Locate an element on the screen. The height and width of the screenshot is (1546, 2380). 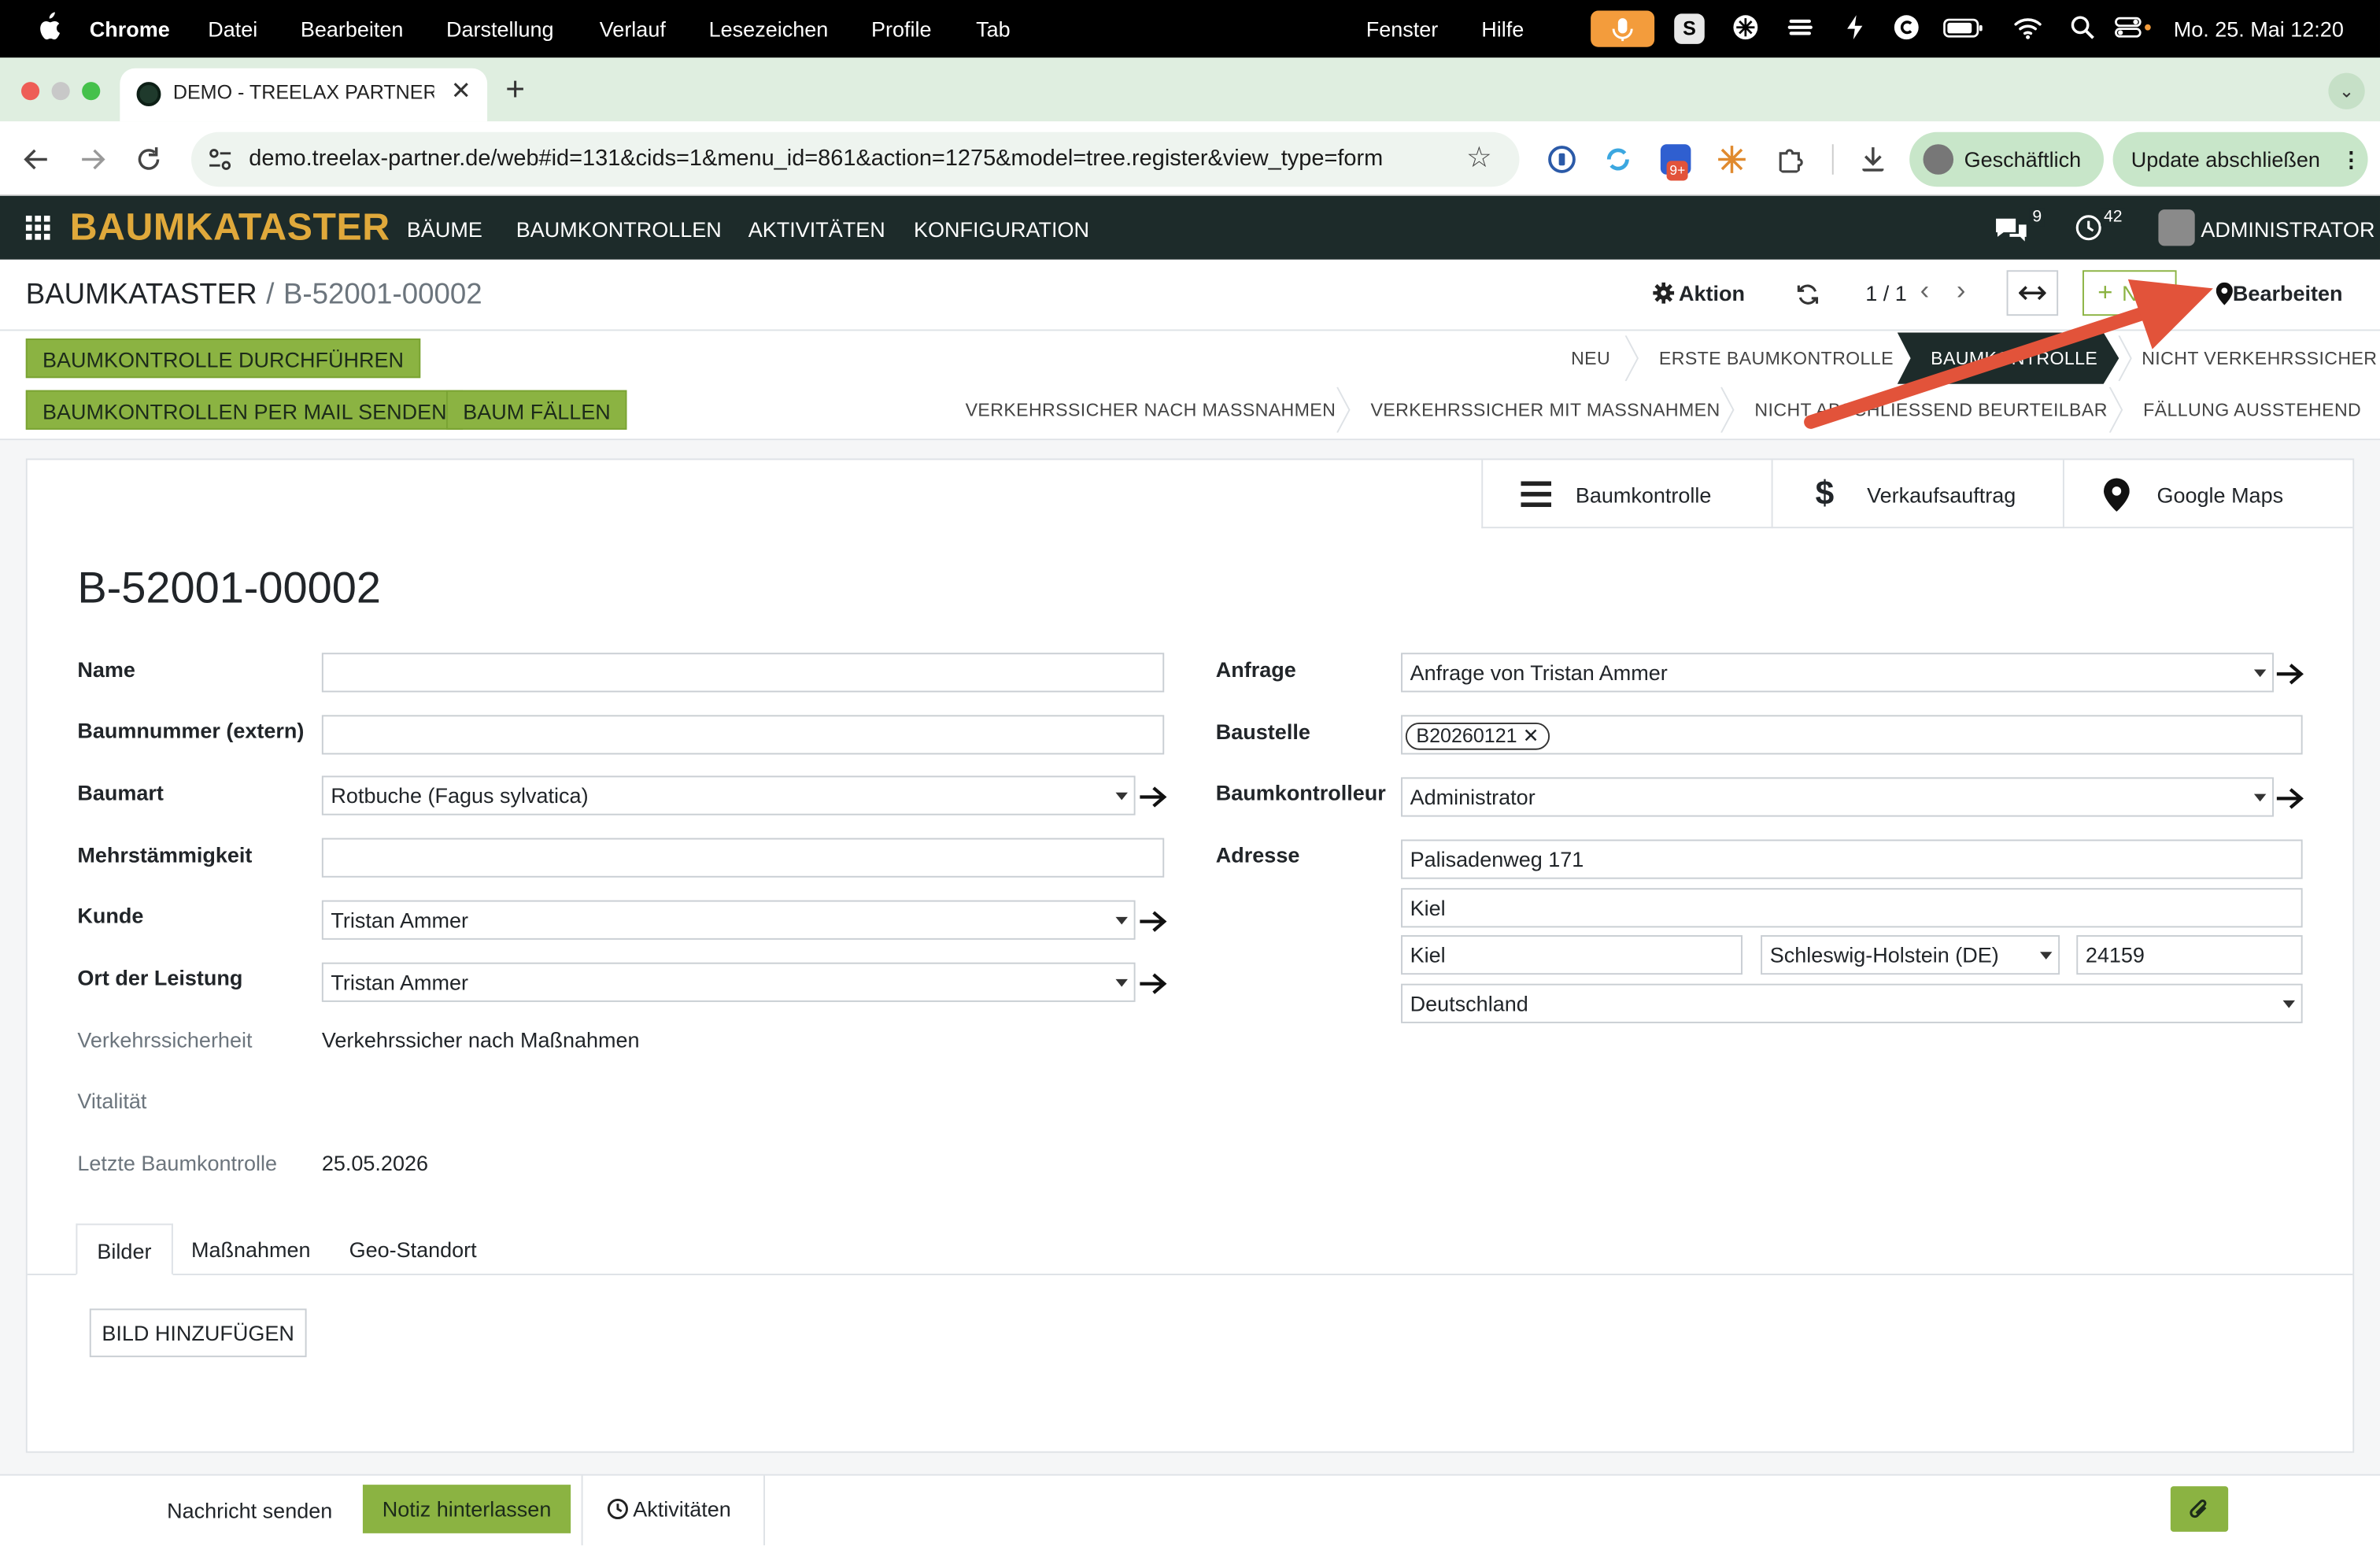
window-close-button is located at coordinates (30, 91).